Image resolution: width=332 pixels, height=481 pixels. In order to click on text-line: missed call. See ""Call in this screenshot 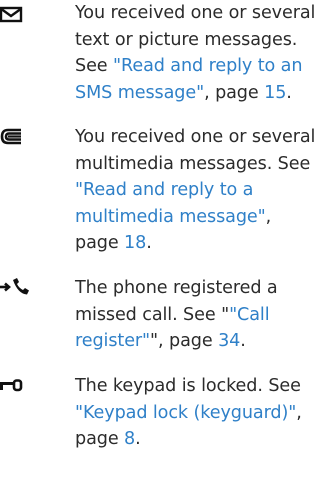, I will do `click(201, 315)`.